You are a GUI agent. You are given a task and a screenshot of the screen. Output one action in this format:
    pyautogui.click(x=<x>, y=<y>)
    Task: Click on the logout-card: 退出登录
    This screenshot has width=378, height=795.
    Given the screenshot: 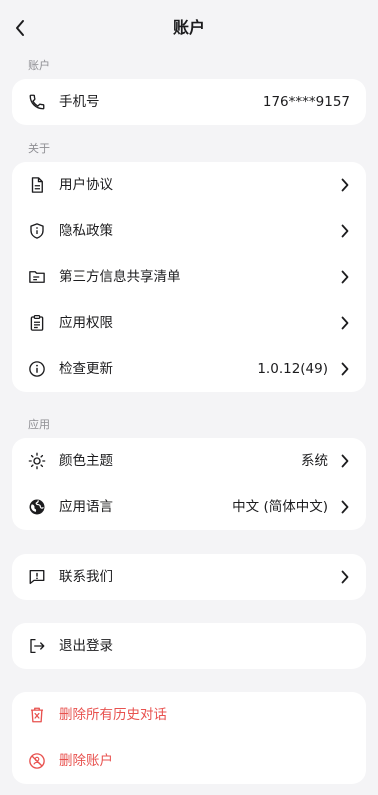 What is the action you would take?
    pyautogui.click(x=189, y=646)
    